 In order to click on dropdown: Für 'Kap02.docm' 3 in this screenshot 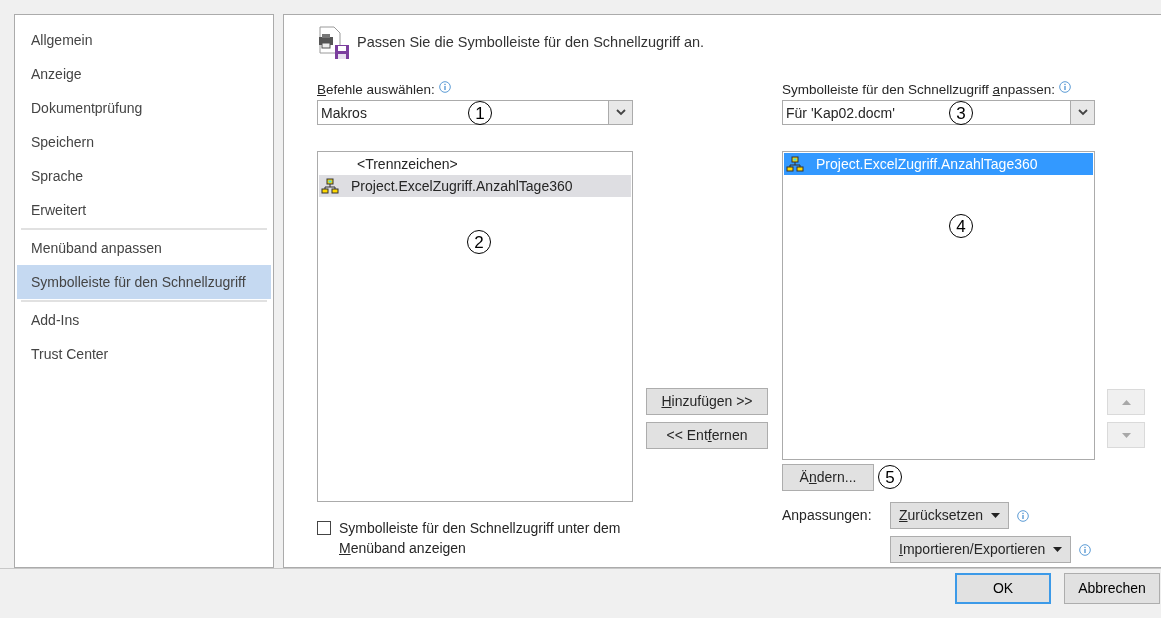, I will do `click(938, 112)`.